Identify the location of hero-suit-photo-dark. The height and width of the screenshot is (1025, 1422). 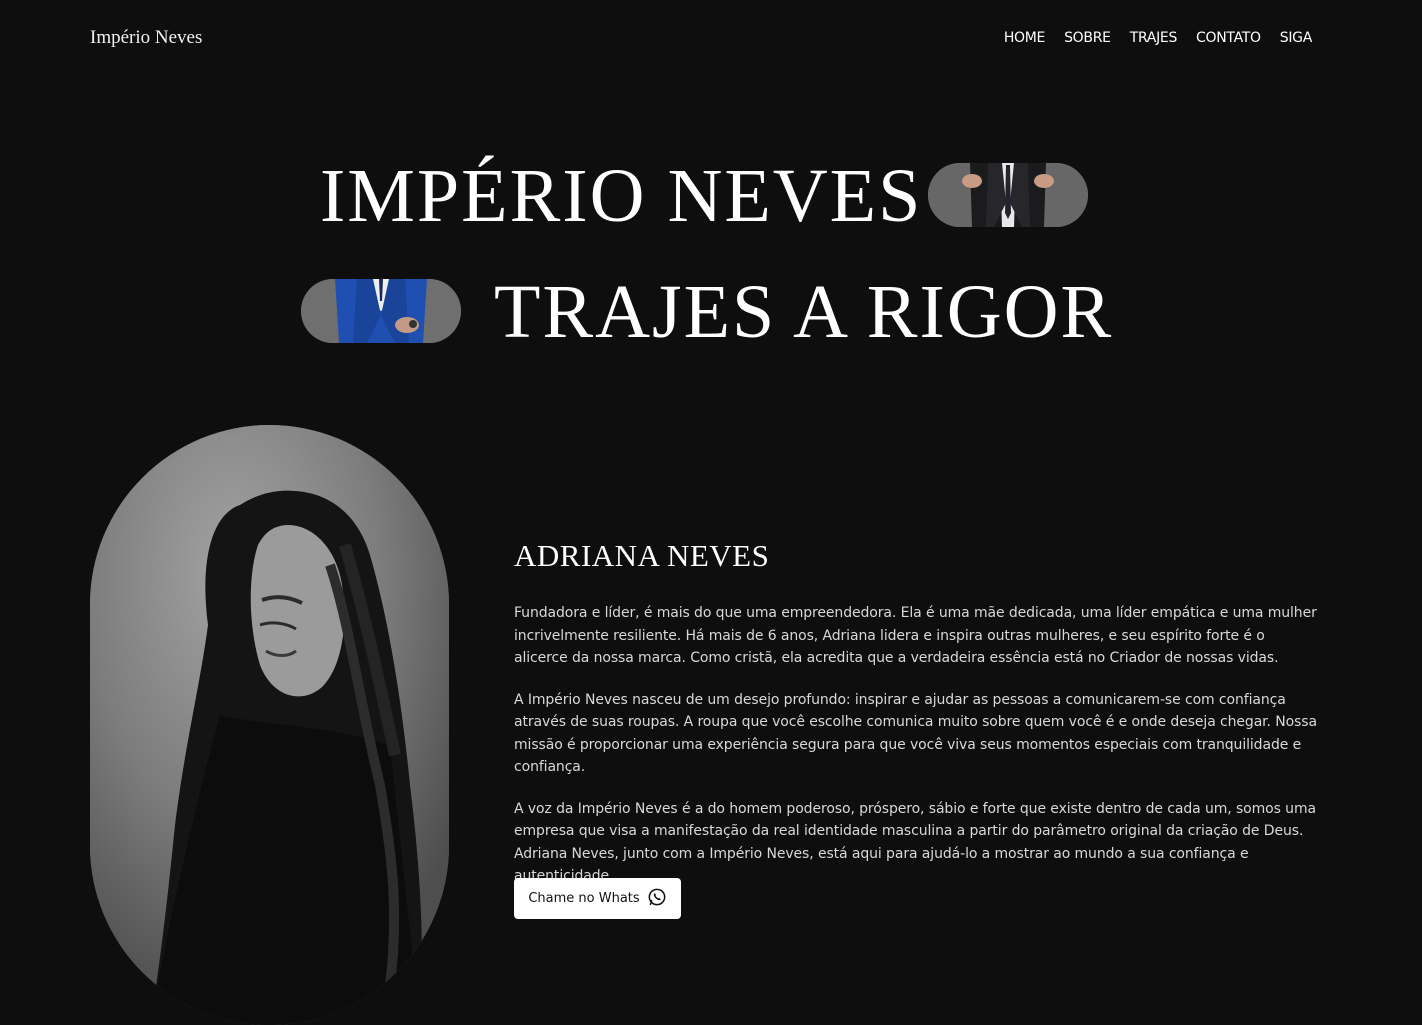
(1008, 195).